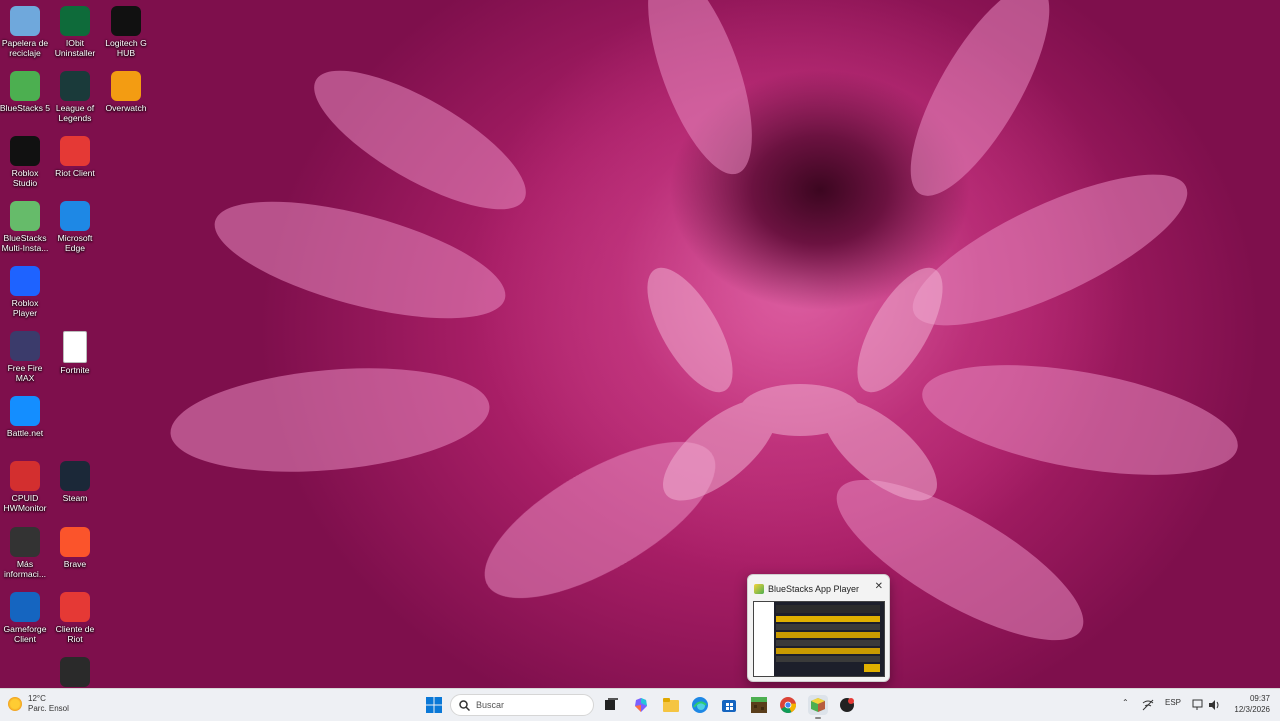  Describe the element at coordinates (25, 634) in the screenshot. I see `desktop-icon-label: Gameforge Client` at that location.